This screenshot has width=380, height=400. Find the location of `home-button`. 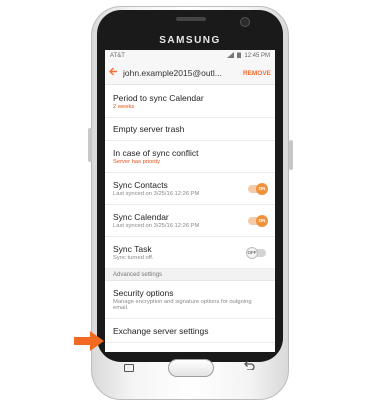

home-button is located at coordinates (191, 368).